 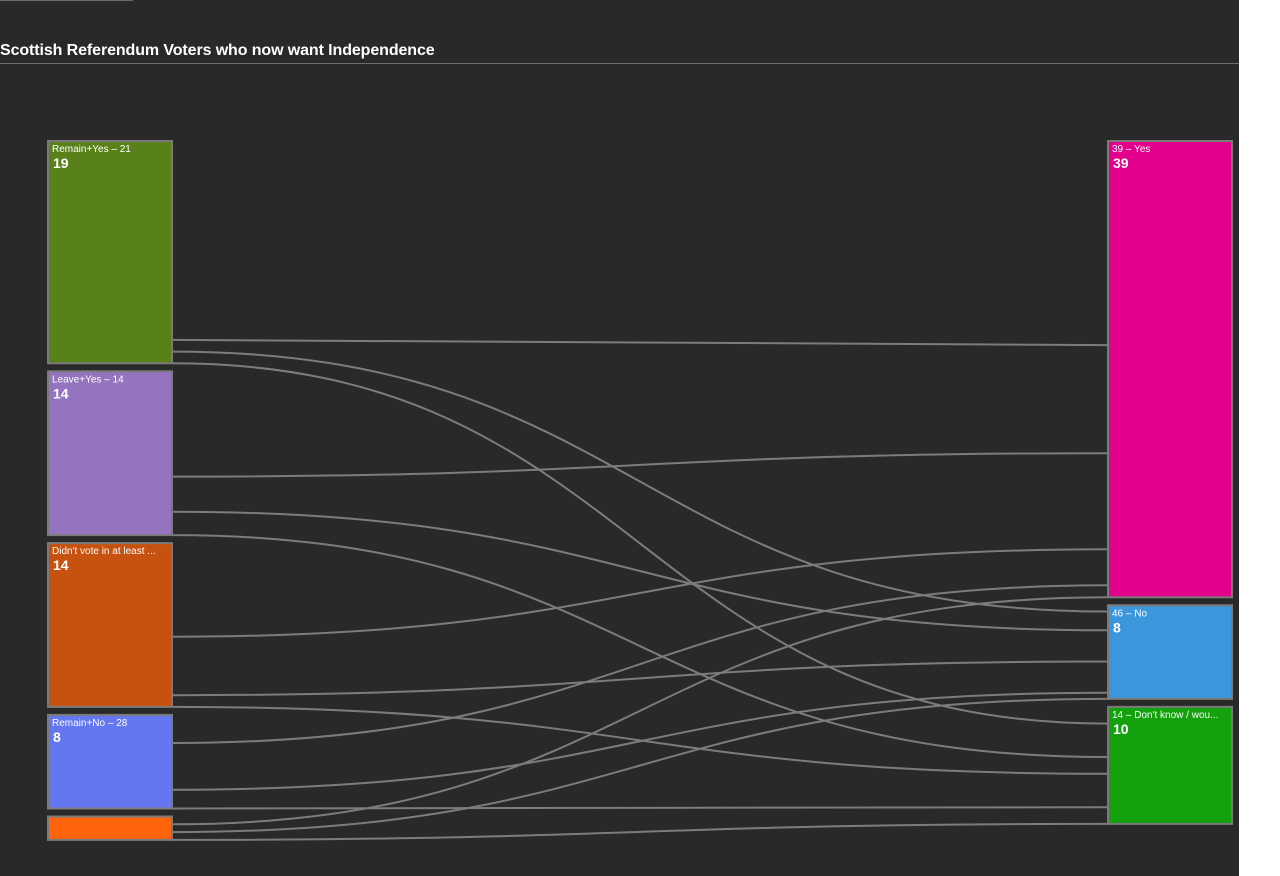 What do you see at coordinates (640, 465) in the screenshot?
I see `sankey-link-leave-yes-to-yes` at bounding box center [640, 465].